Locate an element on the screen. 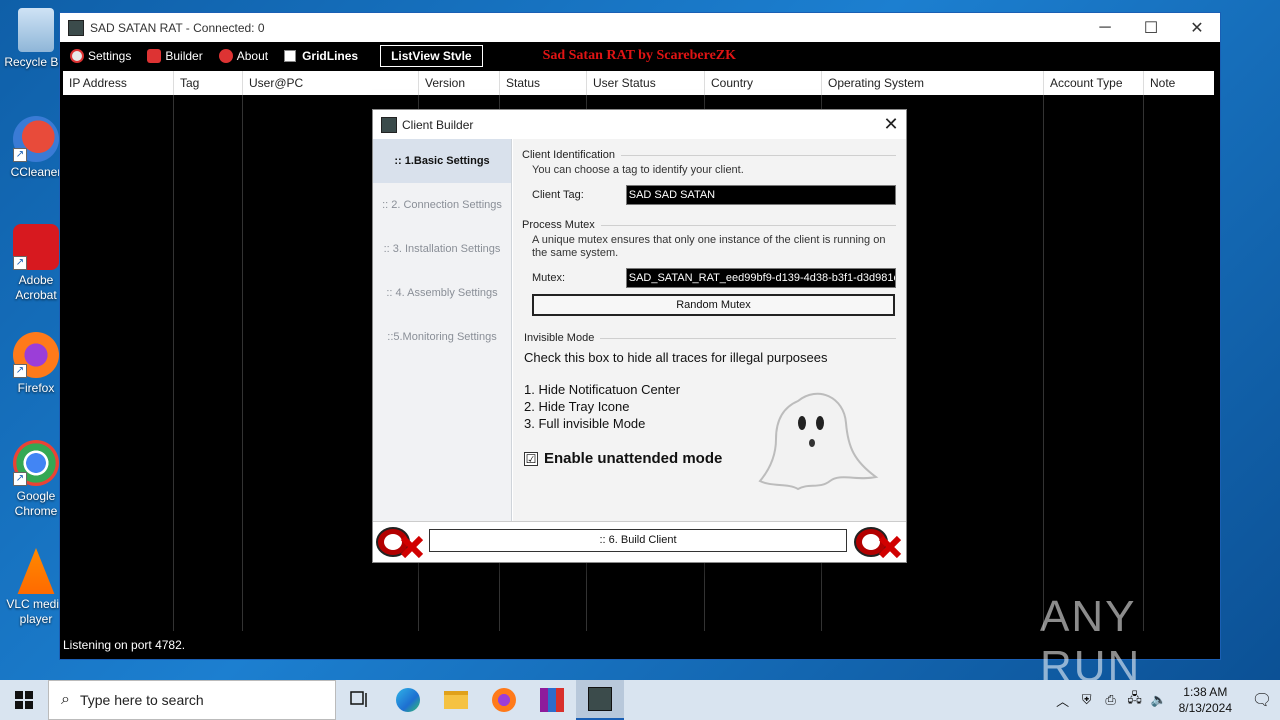 Image resolution: width=1280 pixels, height=720 pixels. winrar-icon is located at coordinates (552, 700).